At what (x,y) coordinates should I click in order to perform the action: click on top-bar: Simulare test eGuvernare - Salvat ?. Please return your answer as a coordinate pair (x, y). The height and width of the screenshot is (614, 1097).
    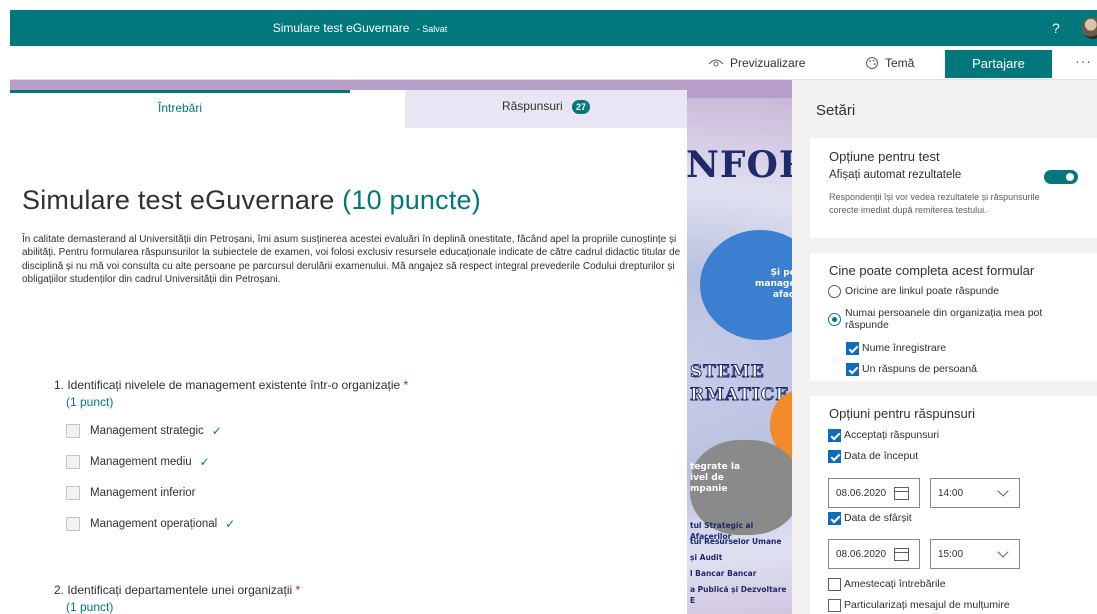
    Looking at the image, I should click on (553, 28).